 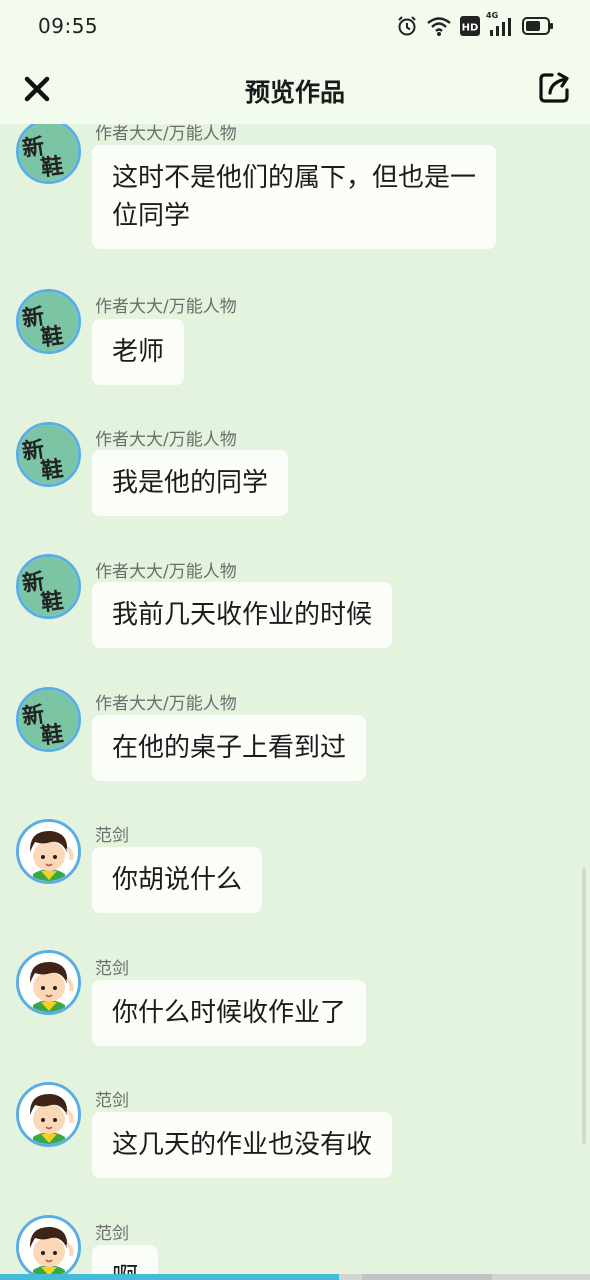 I want to click on signal-icon: 4G, so click(x=500, y=24).